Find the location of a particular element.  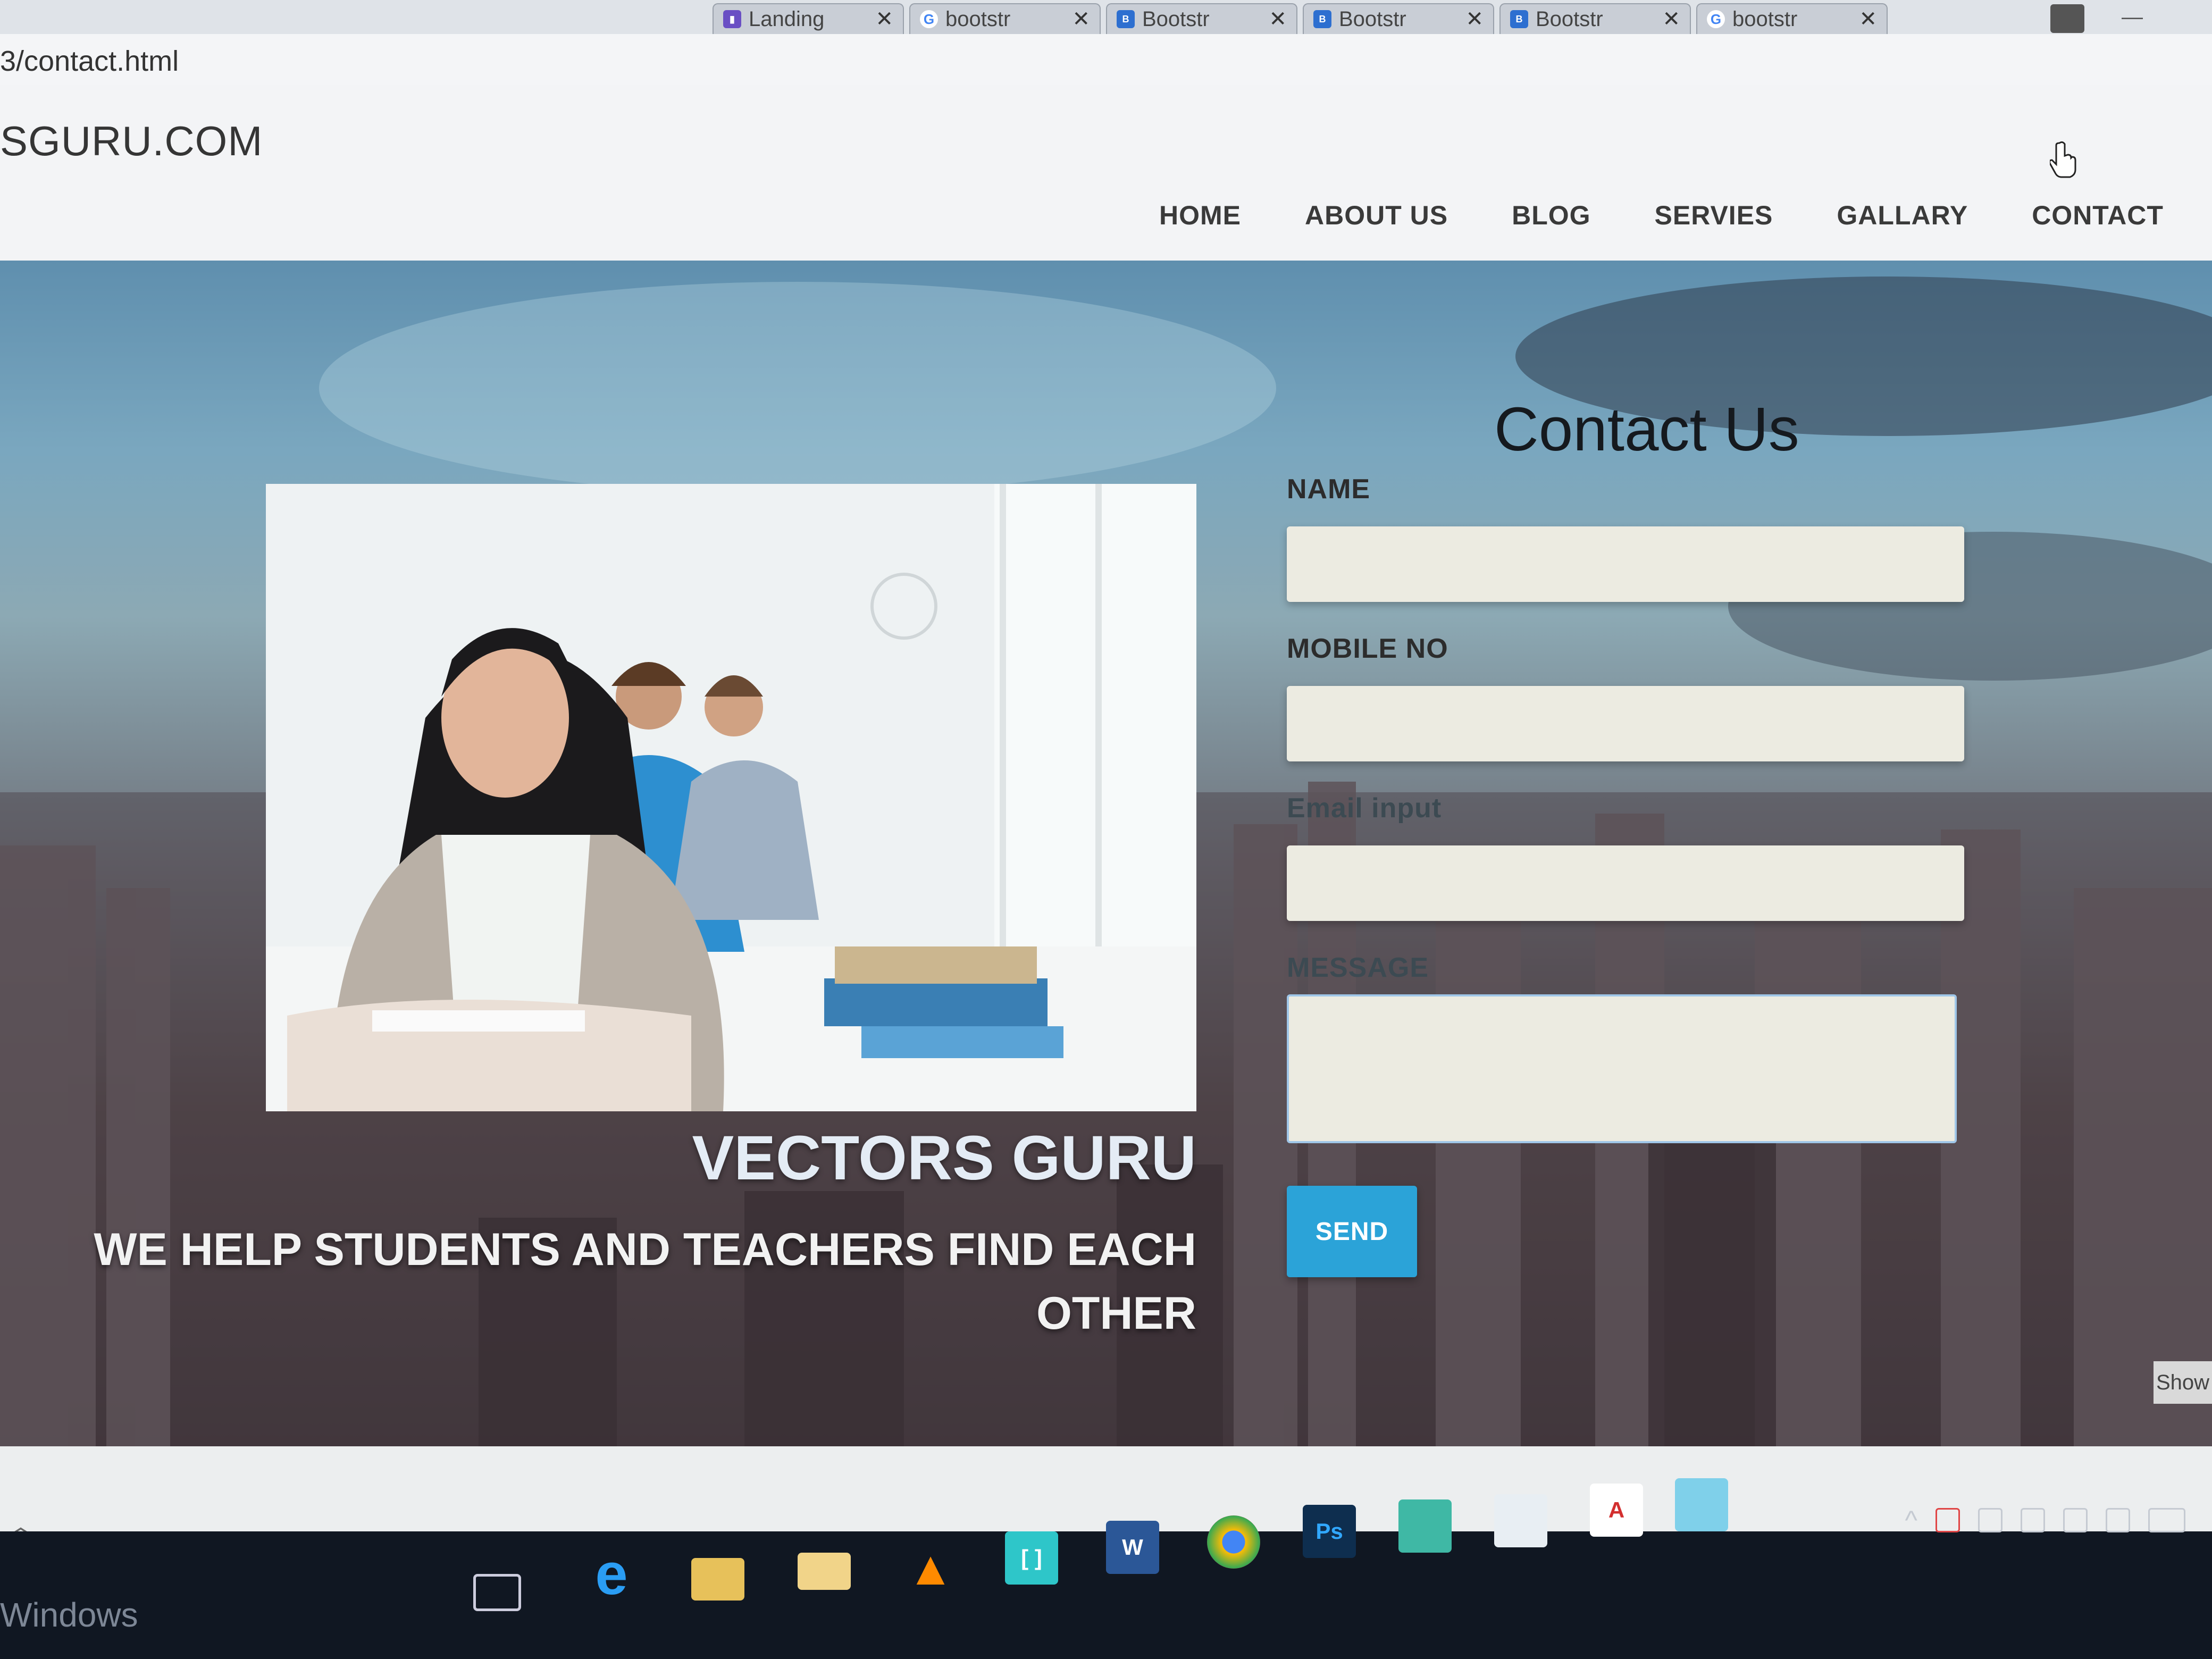

message-field is located at coordinates (1622, 1068).